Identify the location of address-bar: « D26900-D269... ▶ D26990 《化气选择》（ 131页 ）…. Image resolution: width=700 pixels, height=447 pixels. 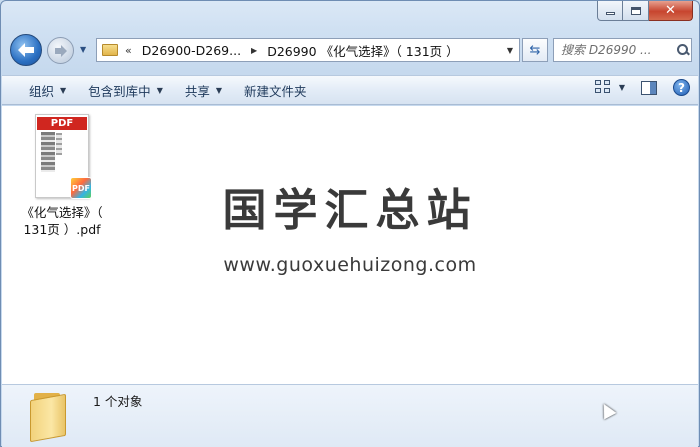
(308, 50).